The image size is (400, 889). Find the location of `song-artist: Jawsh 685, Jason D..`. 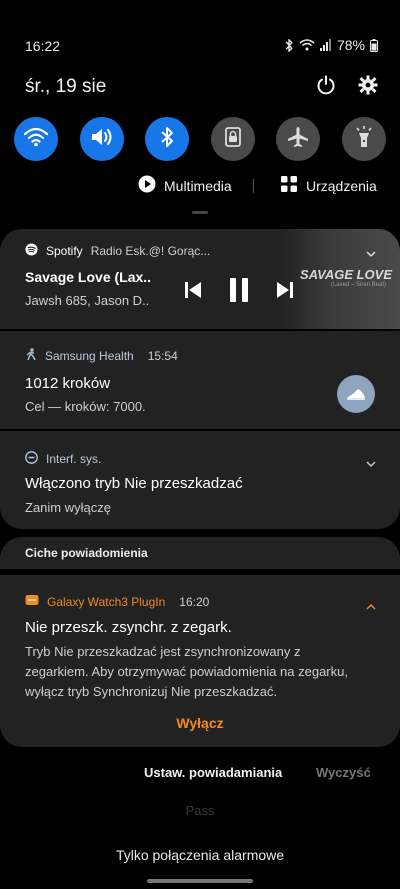

song-artist: Jawsh 685, Jason D.. is located at coordinates (87, 300).